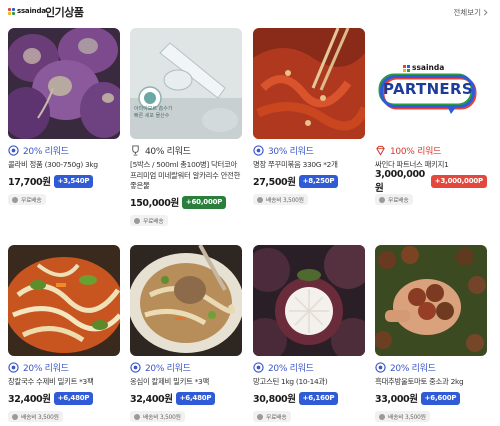 The image size is (500, 426). Describe the element at coordinates (318, 398) in the screenshot. I see `points-badge: +6,160P` at that location.